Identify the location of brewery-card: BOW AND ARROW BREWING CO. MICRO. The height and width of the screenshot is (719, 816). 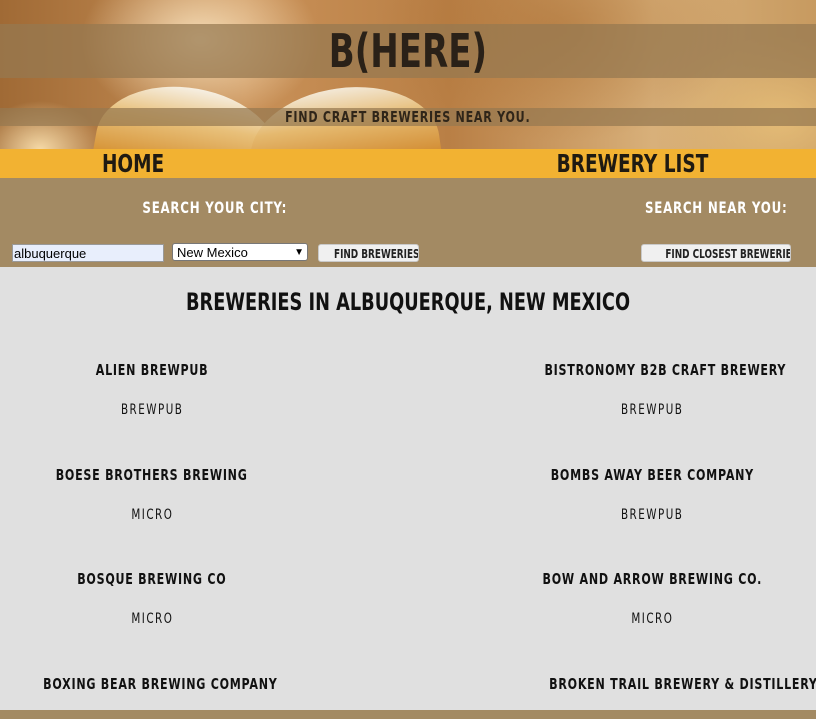
(652, 599).